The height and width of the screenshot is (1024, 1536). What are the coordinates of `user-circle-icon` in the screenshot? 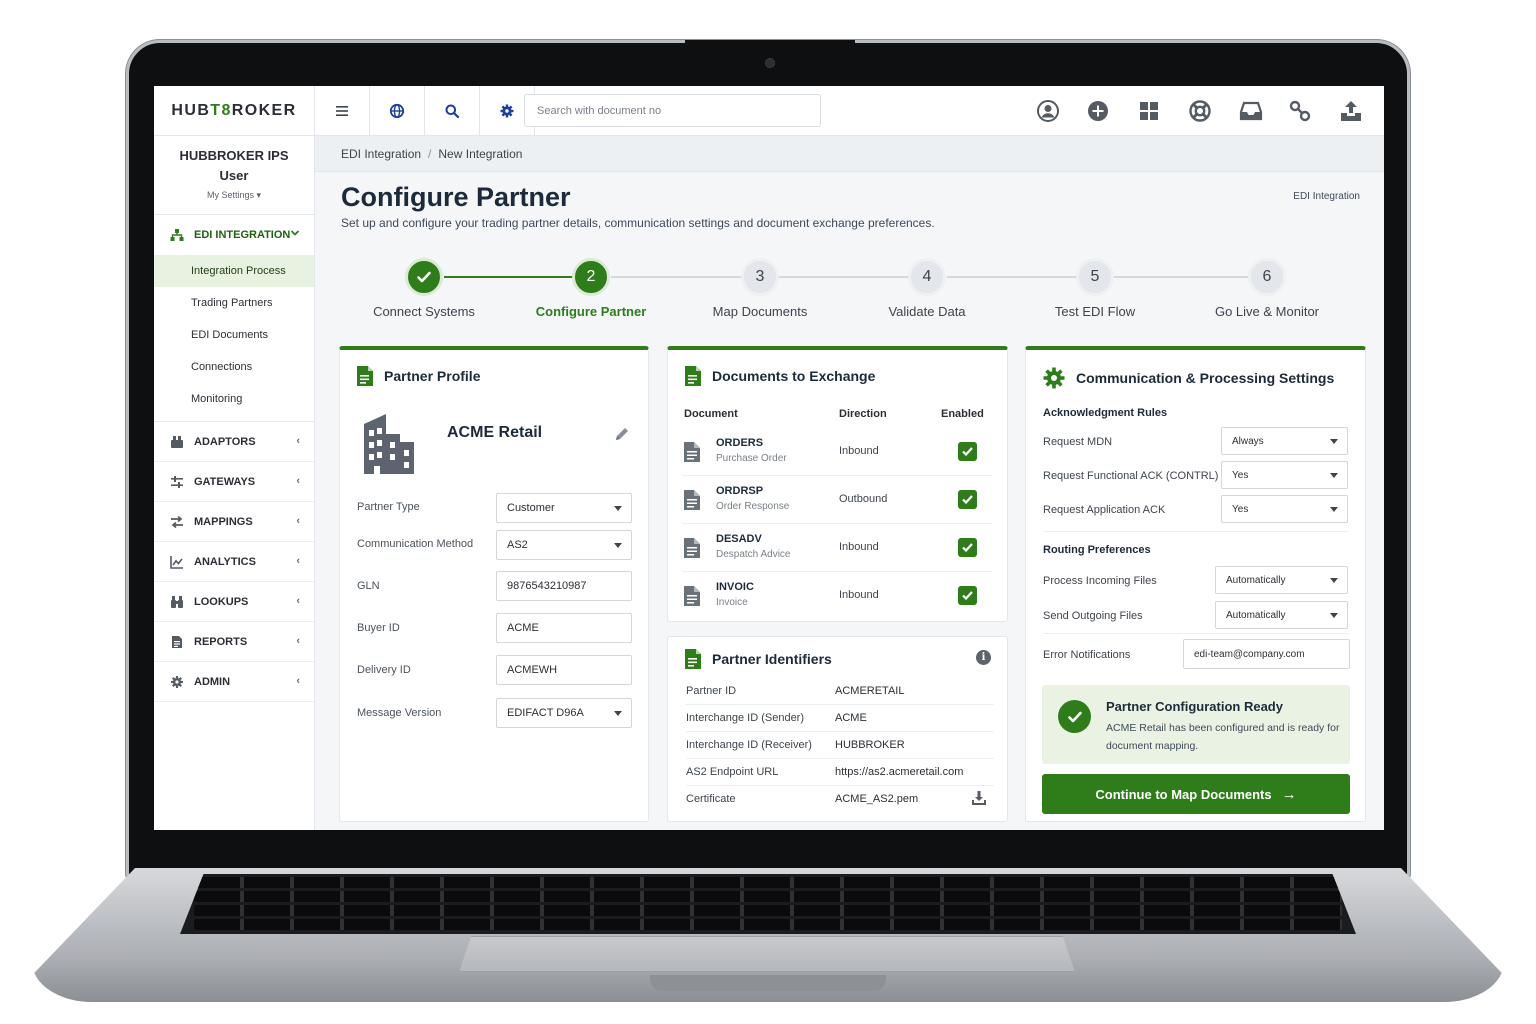 It's located at (1048, 111).